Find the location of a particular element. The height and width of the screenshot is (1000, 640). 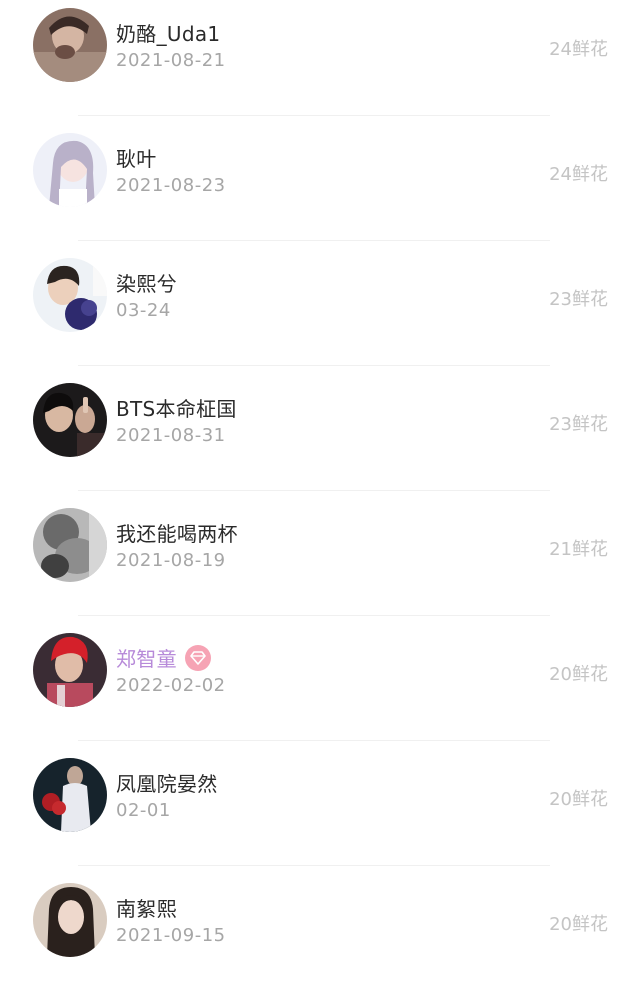

username: 奶酪_Uda1 is located at coordinates (168, 32).